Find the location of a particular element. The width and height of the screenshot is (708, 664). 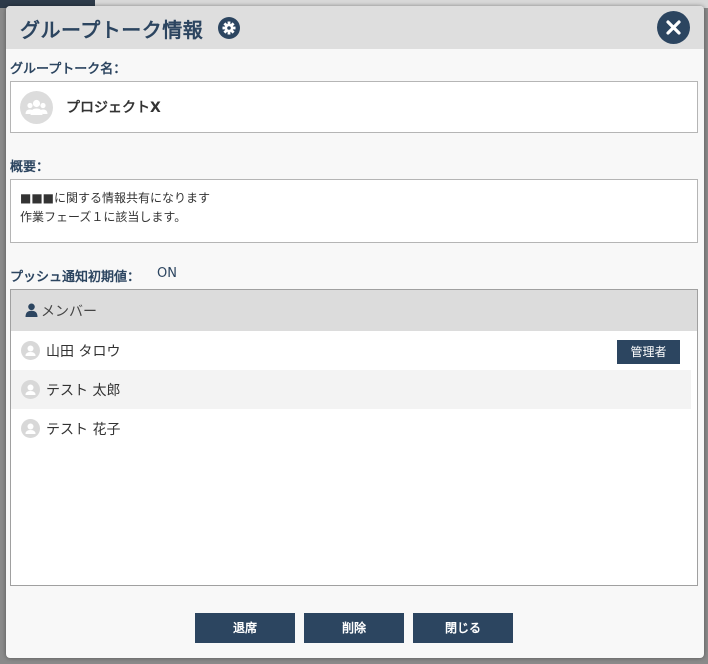

group-name: プロジェクトX is located at coordinates (113, 108).